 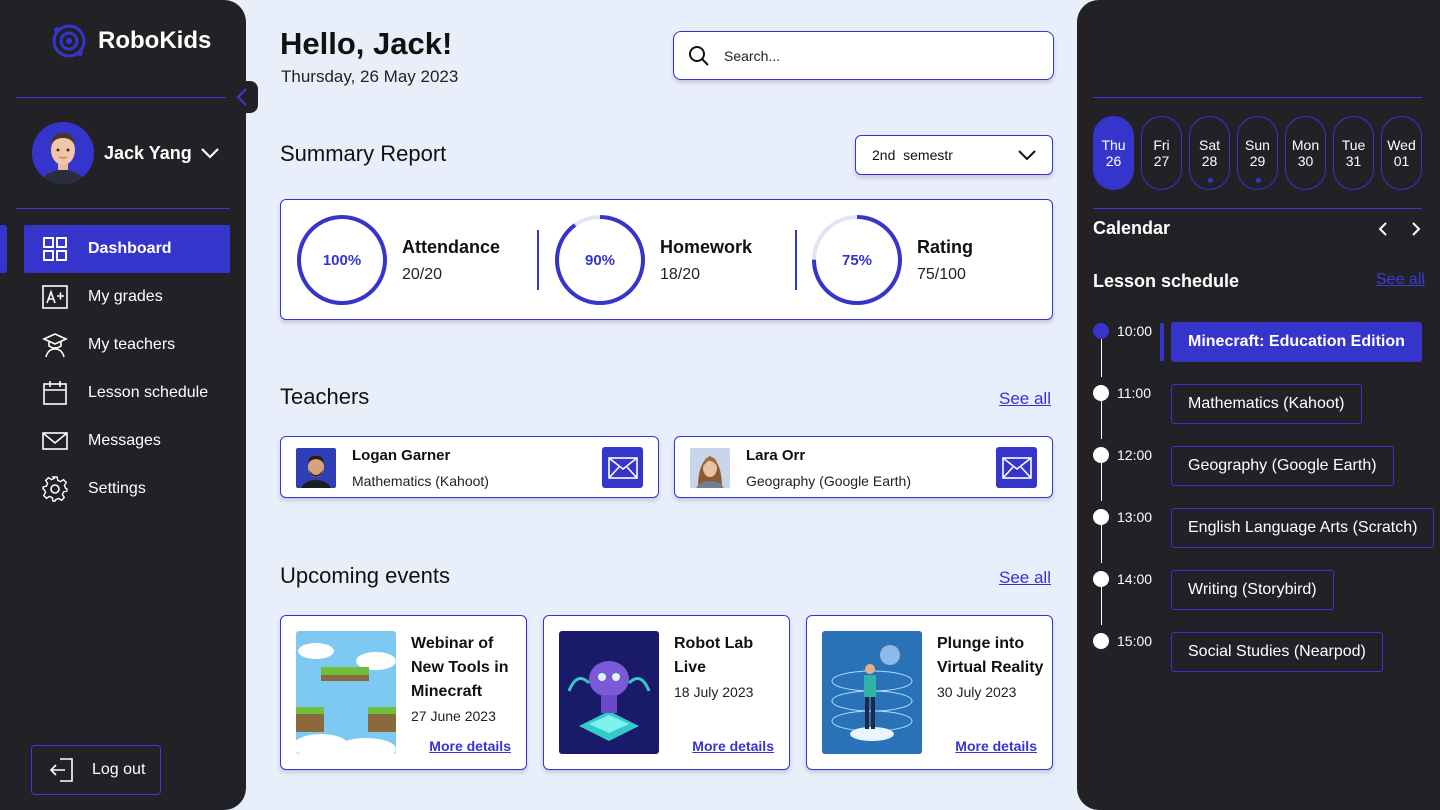 I want to click on day-of-week: Fri, so click(x=1161, y=145).